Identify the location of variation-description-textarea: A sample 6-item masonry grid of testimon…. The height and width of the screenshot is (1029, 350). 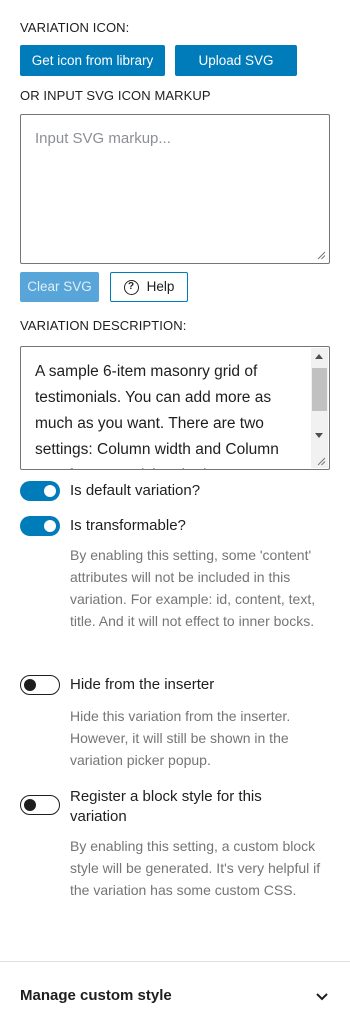
(175, 408).